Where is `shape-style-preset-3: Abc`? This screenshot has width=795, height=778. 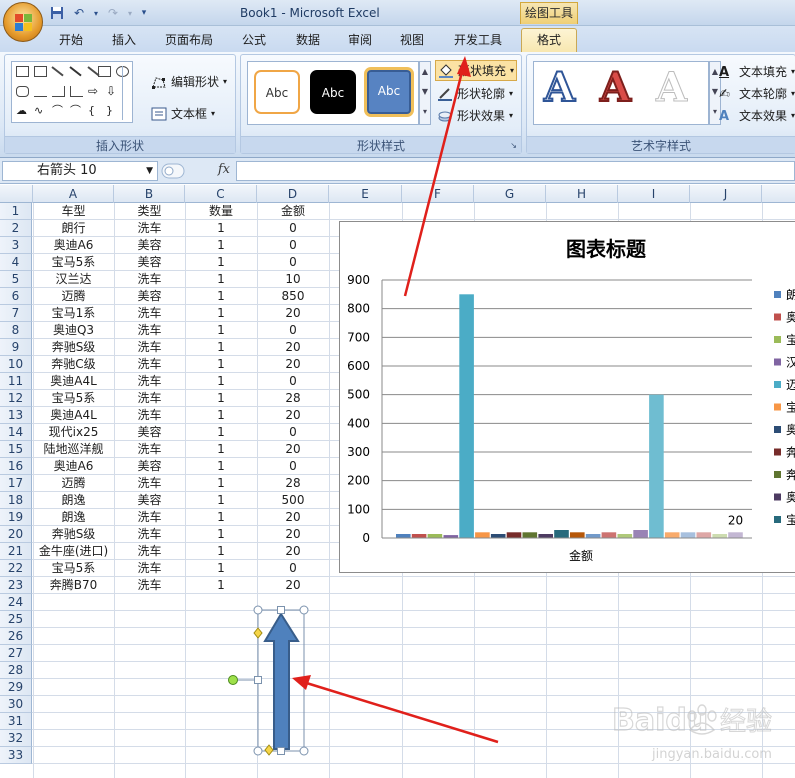 shape-style-preset-3: Abc is located at coordinates (389, 92).